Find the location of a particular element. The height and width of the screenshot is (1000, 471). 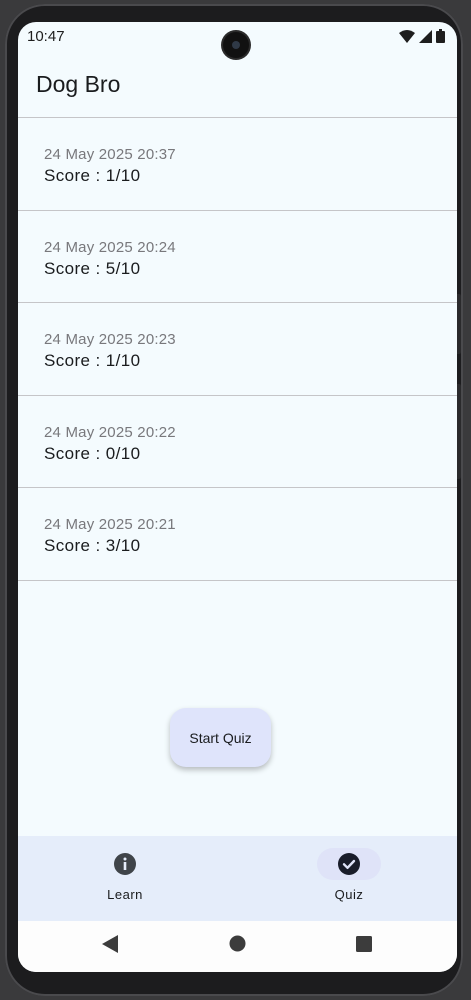

check-circle-icon is located at coordinates (349, 864).